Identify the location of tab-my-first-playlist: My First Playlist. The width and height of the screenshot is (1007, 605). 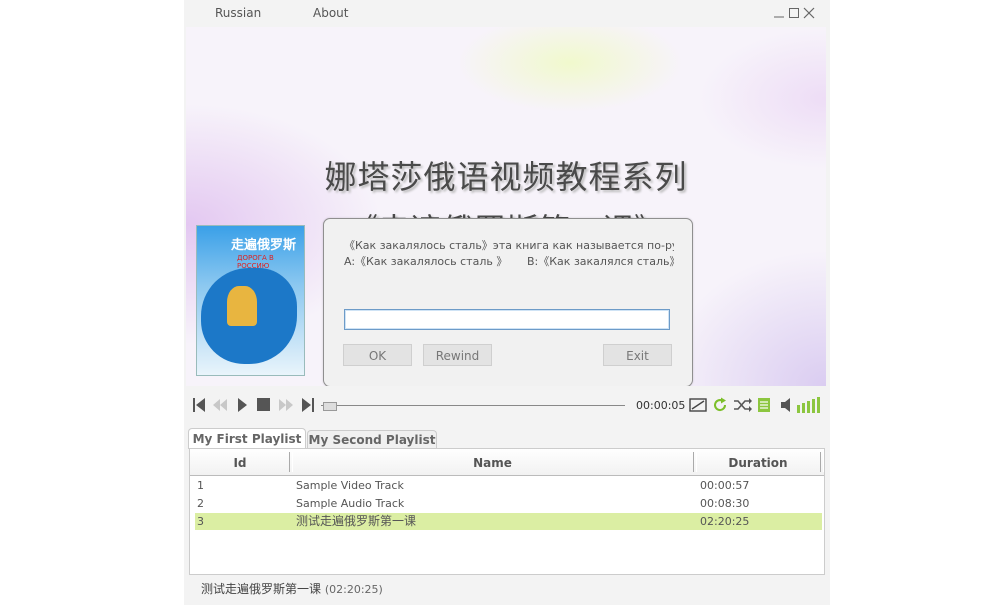
(247, 438).